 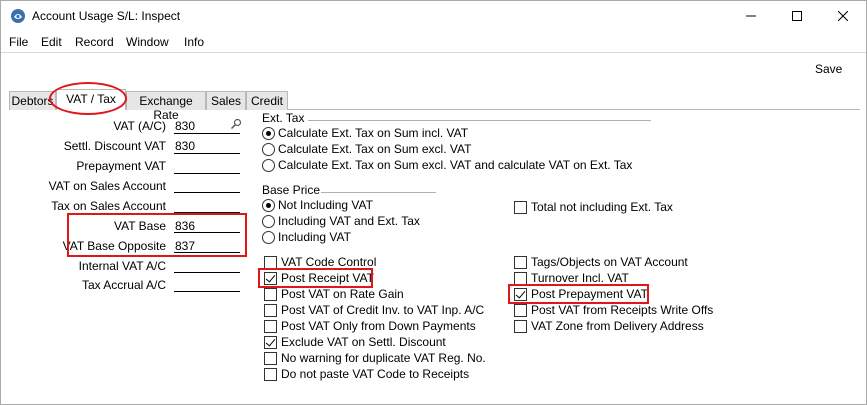 I want to click on base-price-option: Including VAT, so click(x=306, y=237).